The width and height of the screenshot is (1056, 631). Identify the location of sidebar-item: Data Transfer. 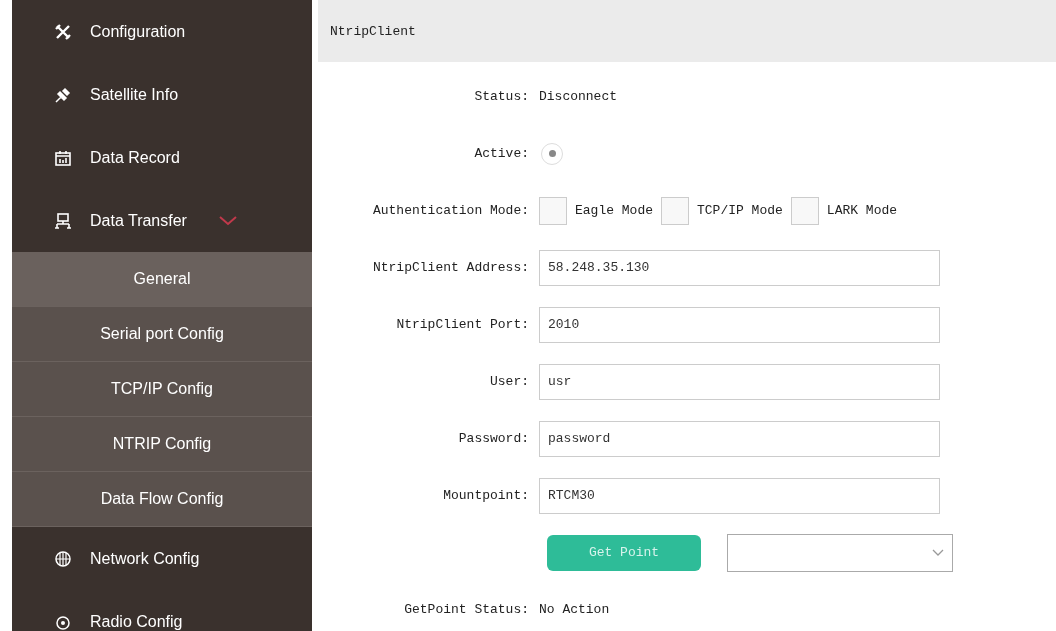
(162, 220).